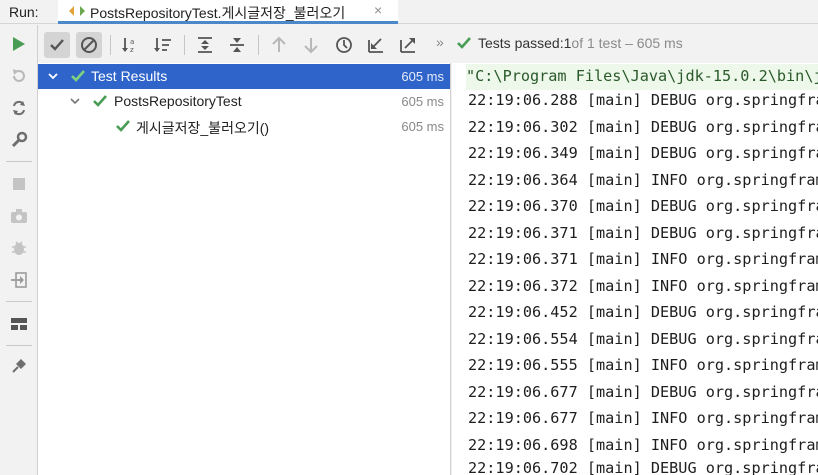 The width and height of the screenshot is (818, 475). I want to click on status-passed-count: 1, so click(567, 43).